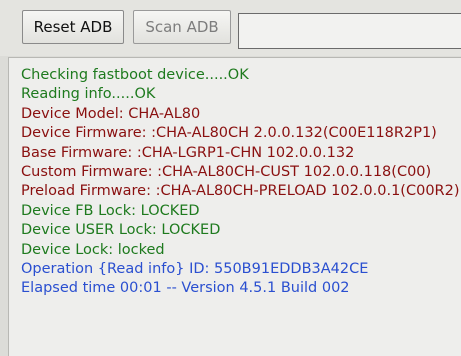 The height and width of the screenshot is (356, 461). I want to click on log-line: Device USER Lock: LOCKED, so click(121, 230).